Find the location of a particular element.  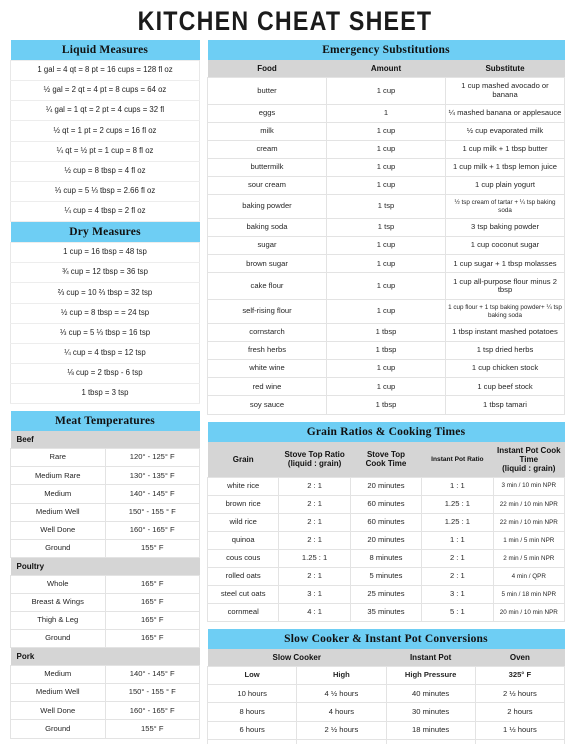

measure-row: ⅓ cup = 5 ⅓ tbsp = 2.66 fl oz is located at coordinates (105, 191).